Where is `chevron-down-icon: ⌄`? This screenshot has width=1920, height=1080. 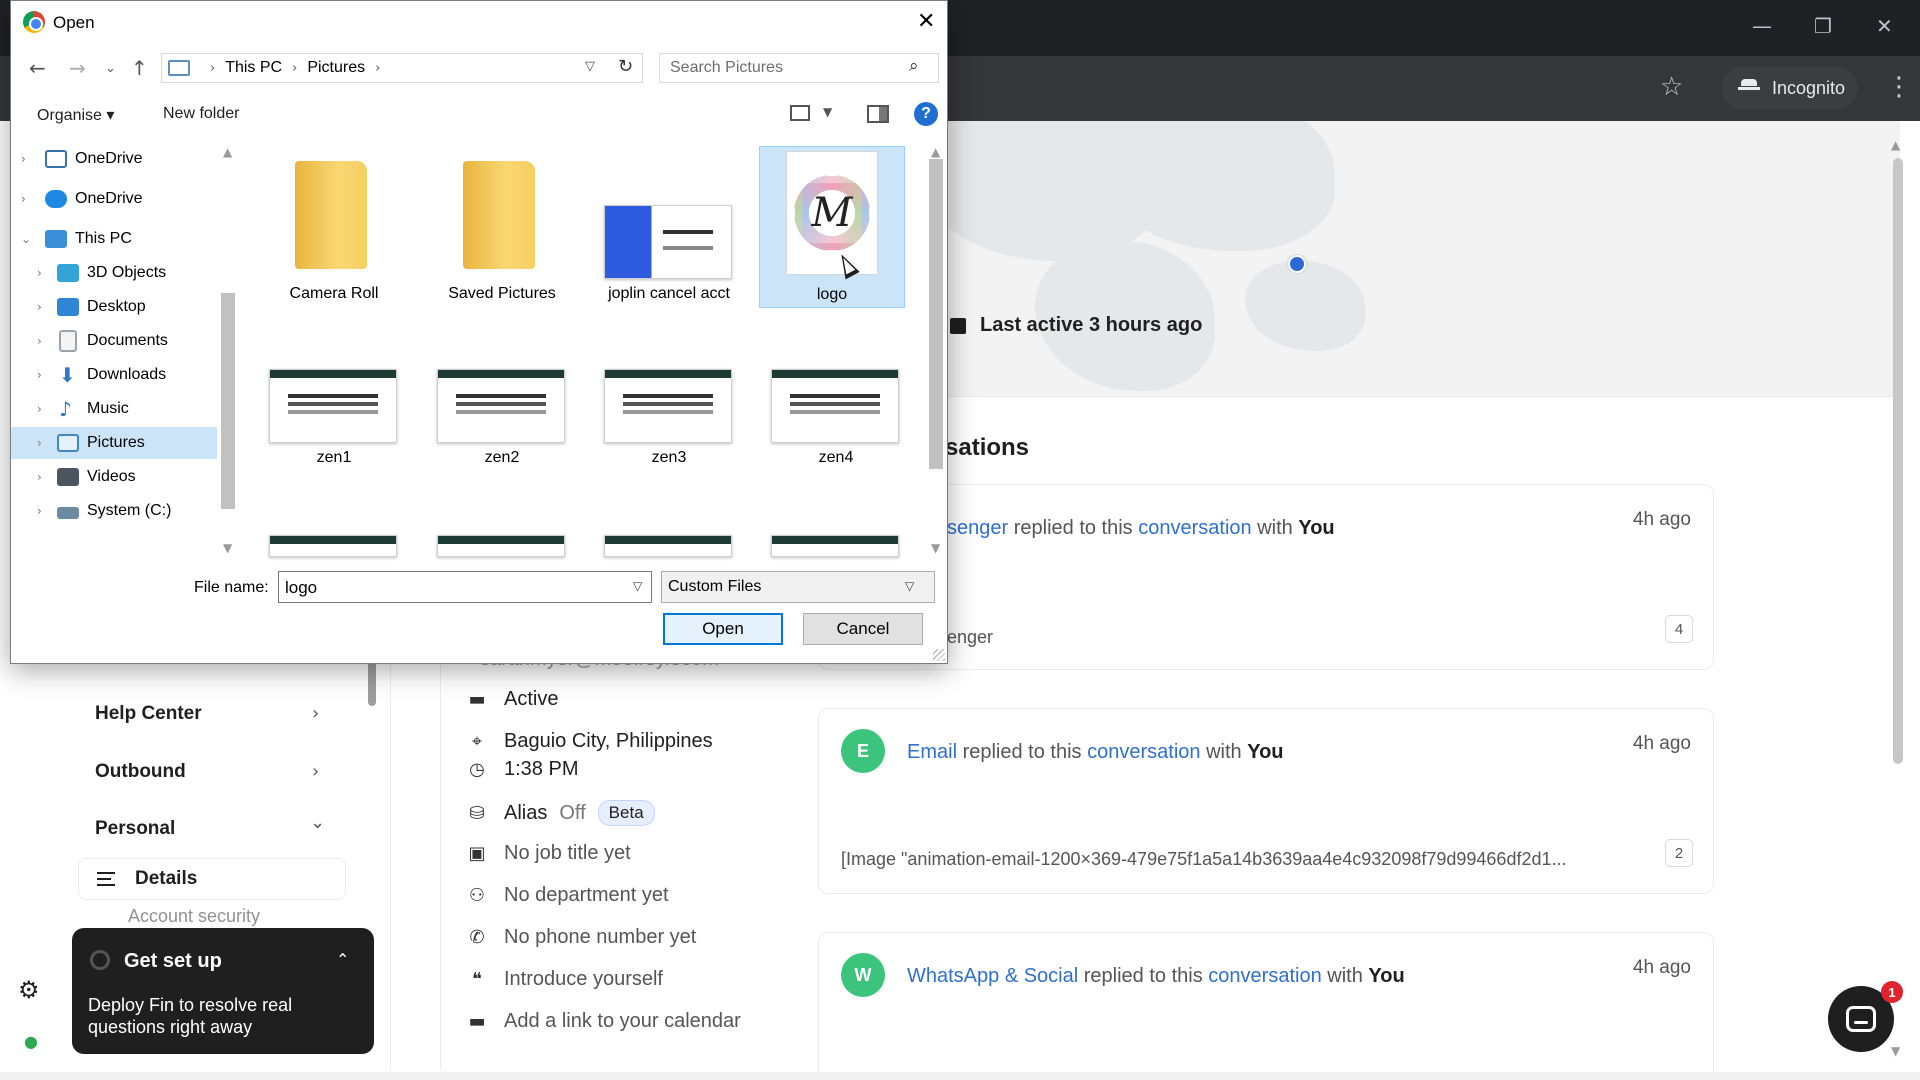
chevron-down-icon: ⌄ is located at coordinates (26, 239).